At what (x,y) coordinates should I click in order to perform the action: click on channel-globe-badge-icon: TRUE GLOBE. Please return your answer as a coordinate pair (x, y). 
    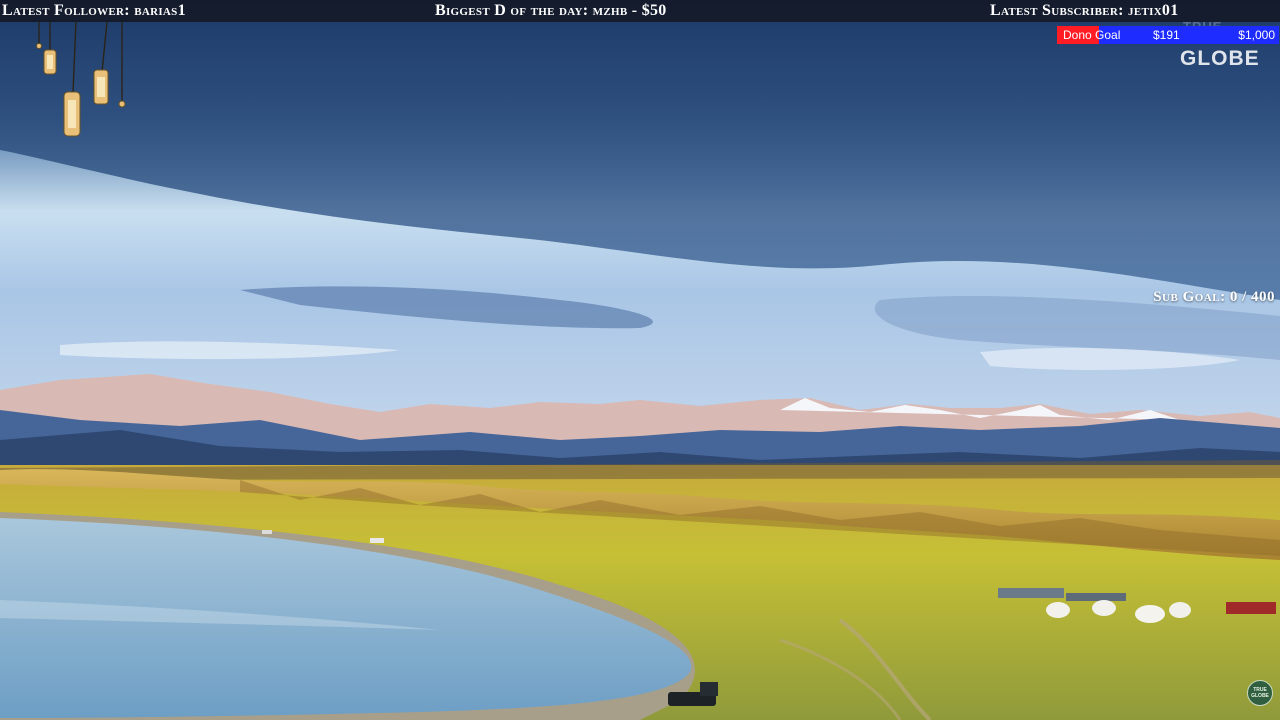
    Looking at the image, I should click on (1260, 693).